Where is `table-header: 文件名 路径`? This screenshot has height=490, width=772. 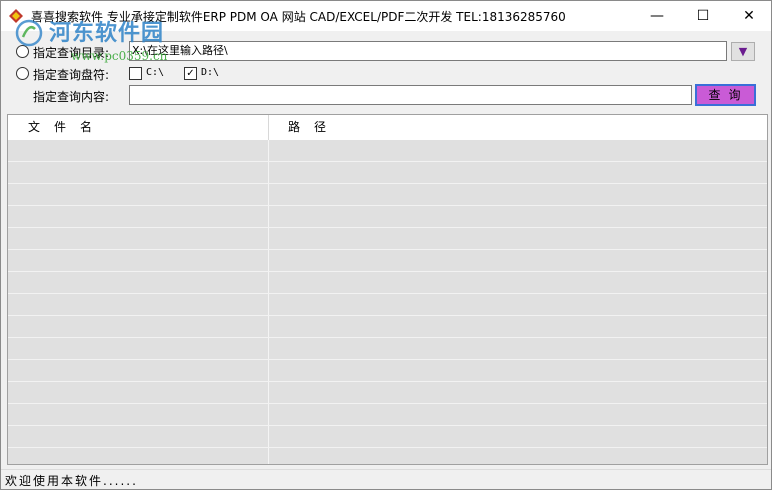 table-header: 文件名 路径 is located at coordinates (387, 128).